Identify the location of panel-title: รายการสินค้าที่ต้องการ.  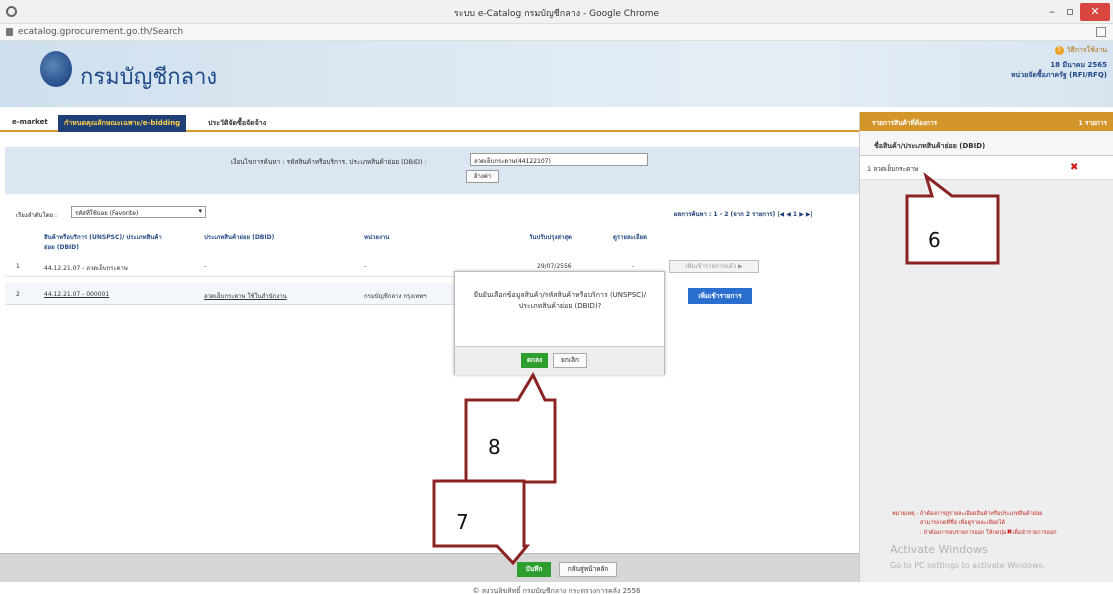
(905, 123).